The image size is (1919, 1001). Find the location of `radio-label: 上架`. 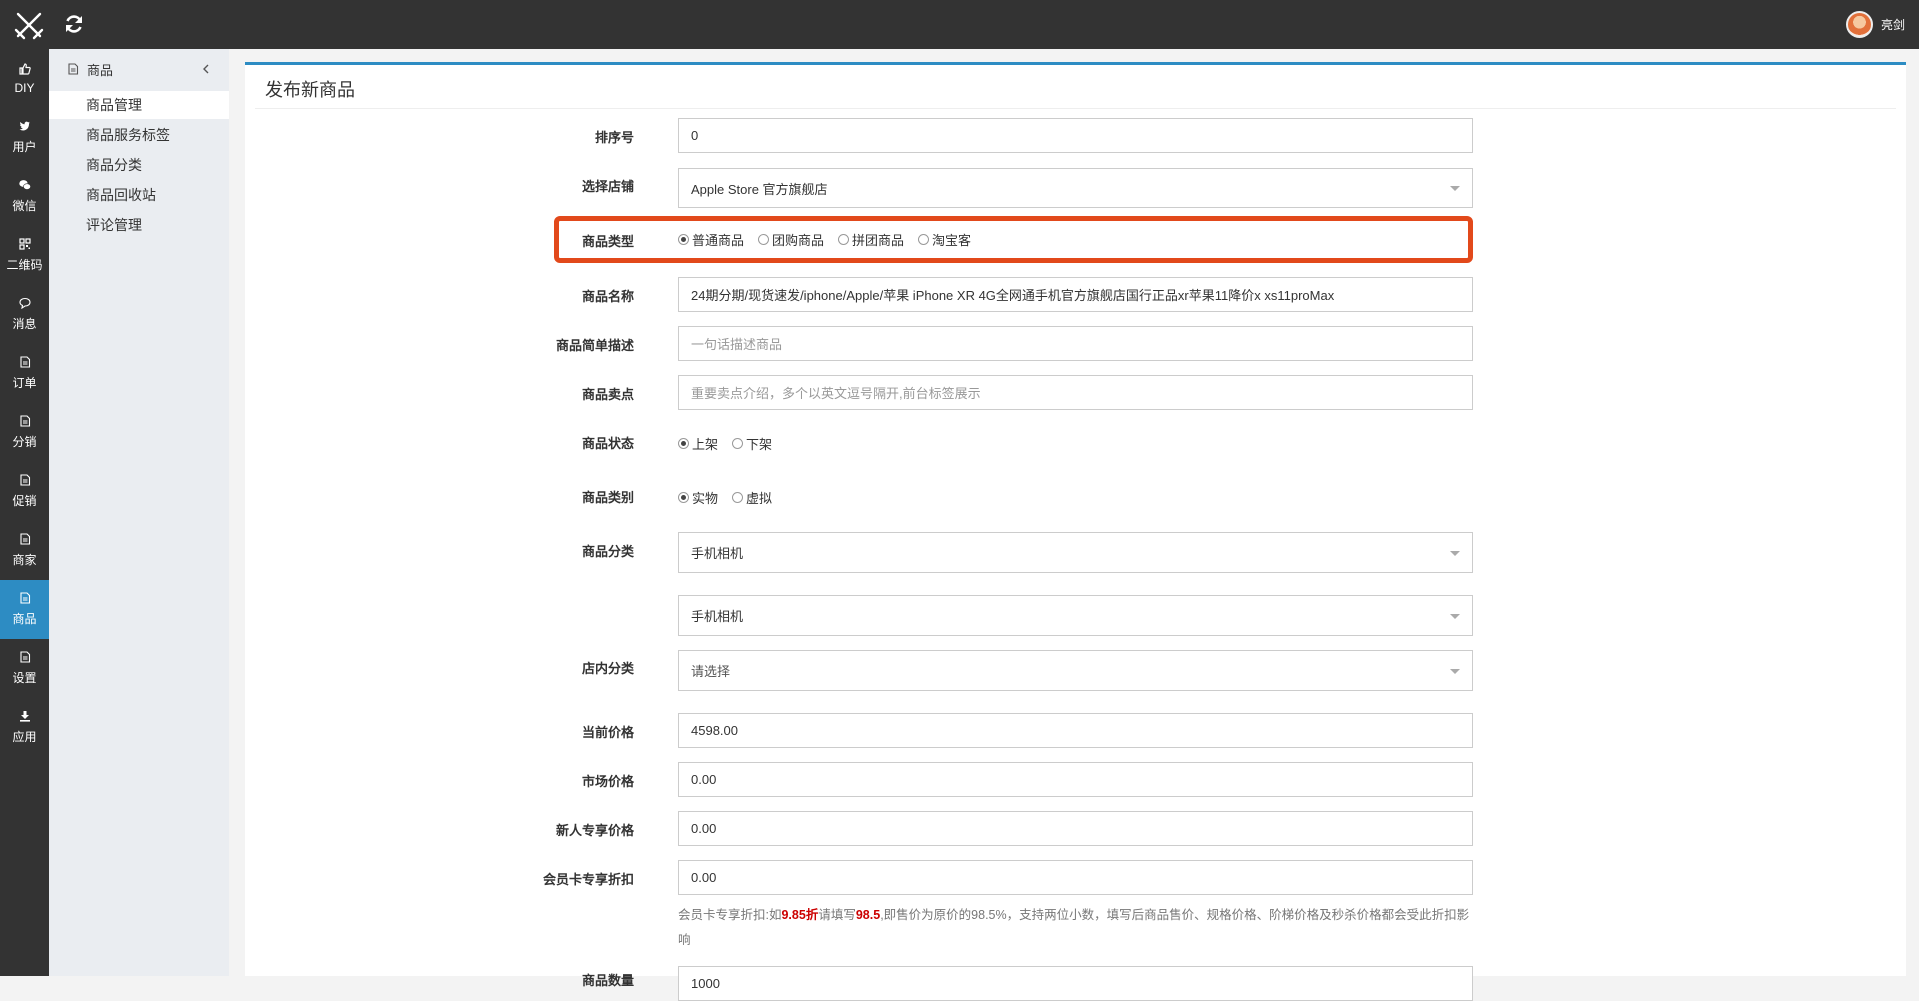

radio-label: 上架 is located at coordinates (705, 444).